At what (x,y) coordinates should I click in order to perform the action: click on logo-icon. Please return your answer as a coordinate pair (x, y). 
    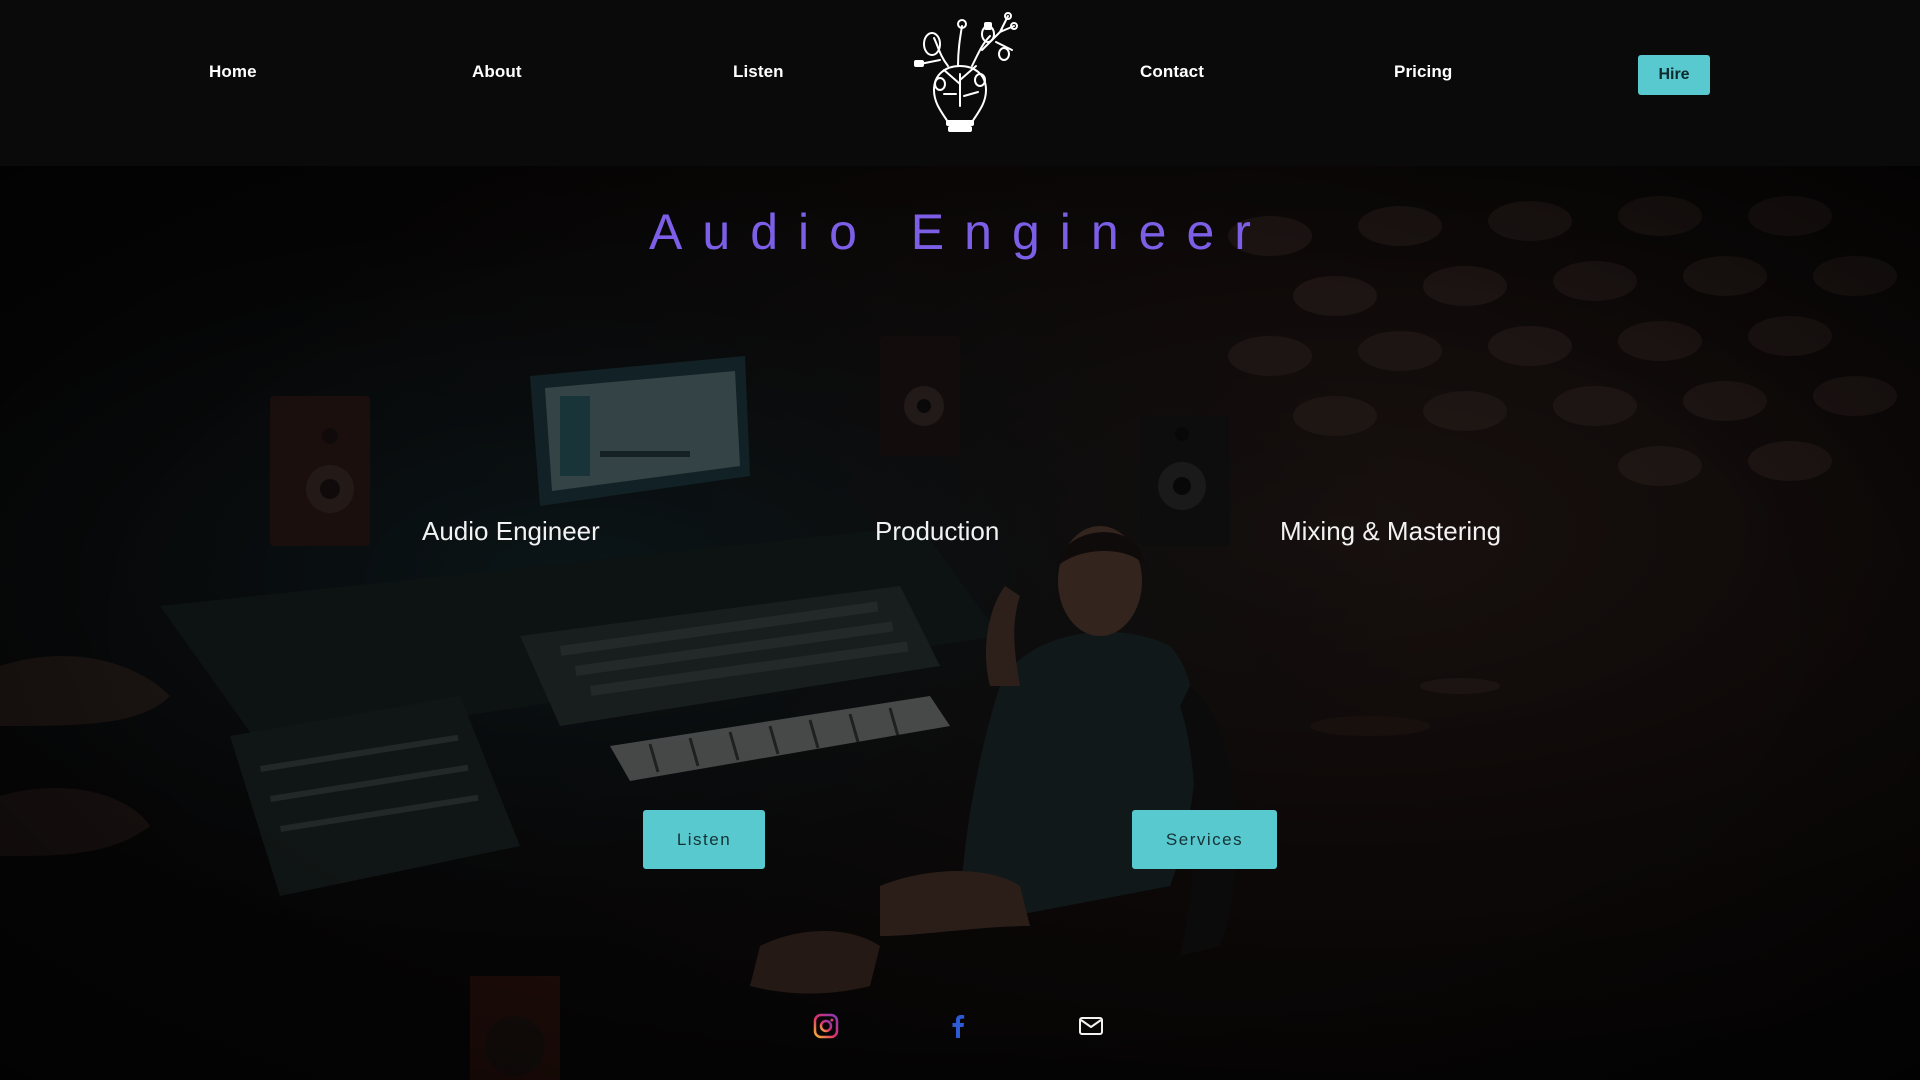
    Looking at the image, I should click on (960, 72).